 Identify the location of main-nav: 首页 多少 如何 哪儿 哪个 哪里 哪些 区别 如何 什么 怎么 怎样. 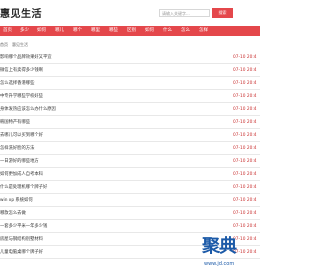
(130, 31).